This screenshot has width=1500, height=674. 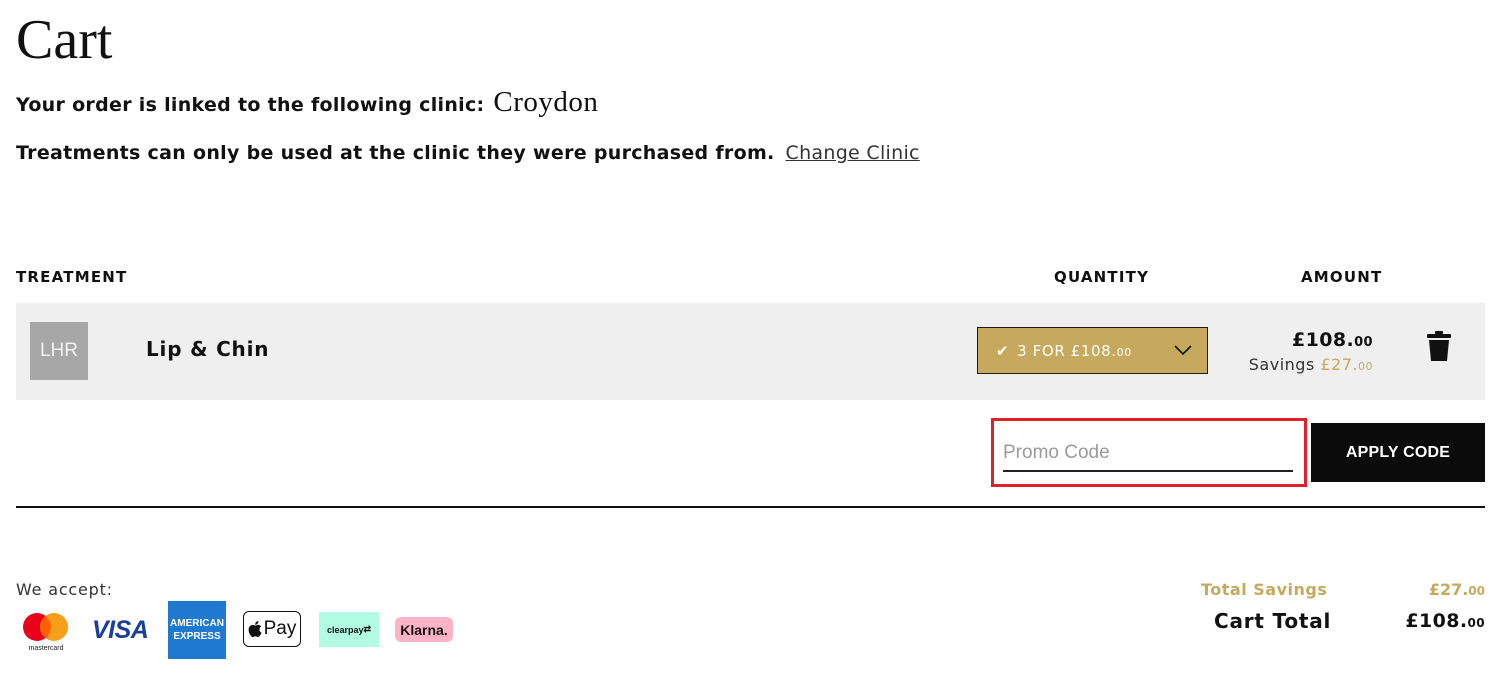 I want to click on item-savings: Savings £27.00, so click(x=1311, y=364).